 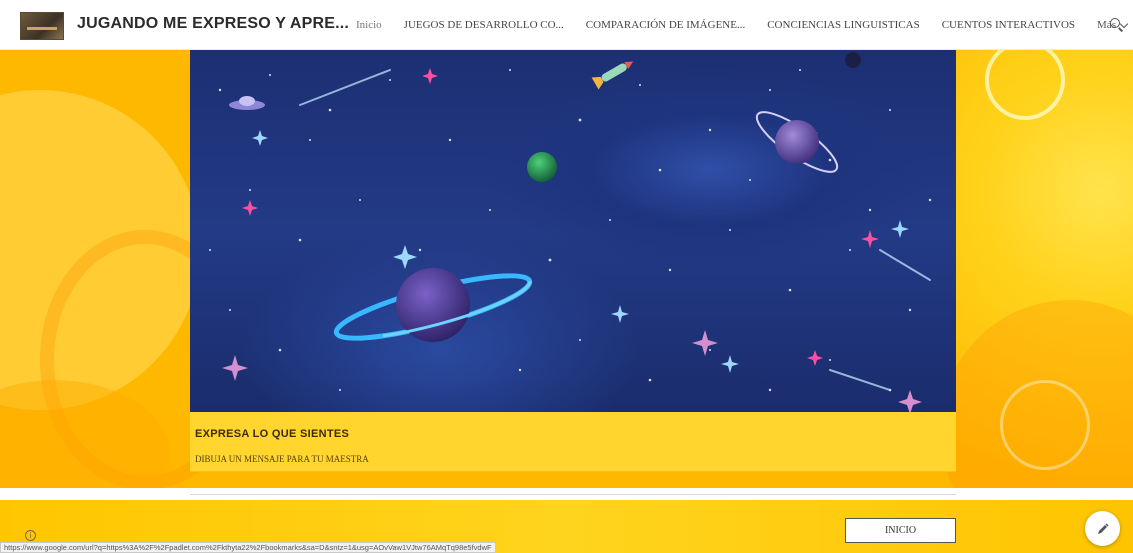 What do you see at coordinates (1008, 25) in the screenshot?
I see `nav-item-cuentos: CUENTOS INTERACTIVOS` at bounding box center [1008, 25].